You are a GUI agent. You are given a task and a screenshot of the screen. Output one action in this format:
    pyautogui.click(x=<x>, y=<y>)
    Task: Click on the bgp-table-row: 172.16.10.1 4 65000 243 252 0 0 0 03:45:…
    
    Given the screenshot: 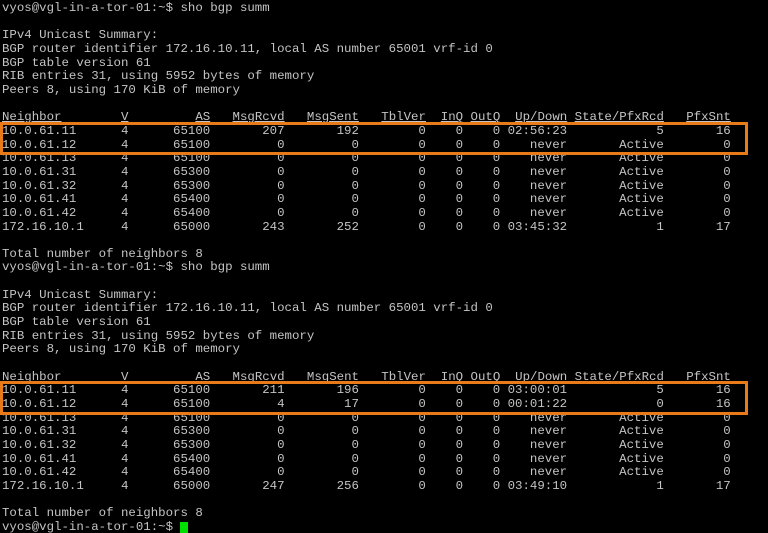 What is the action you would take?
    pyautogui.click(x=366, y=226)
    